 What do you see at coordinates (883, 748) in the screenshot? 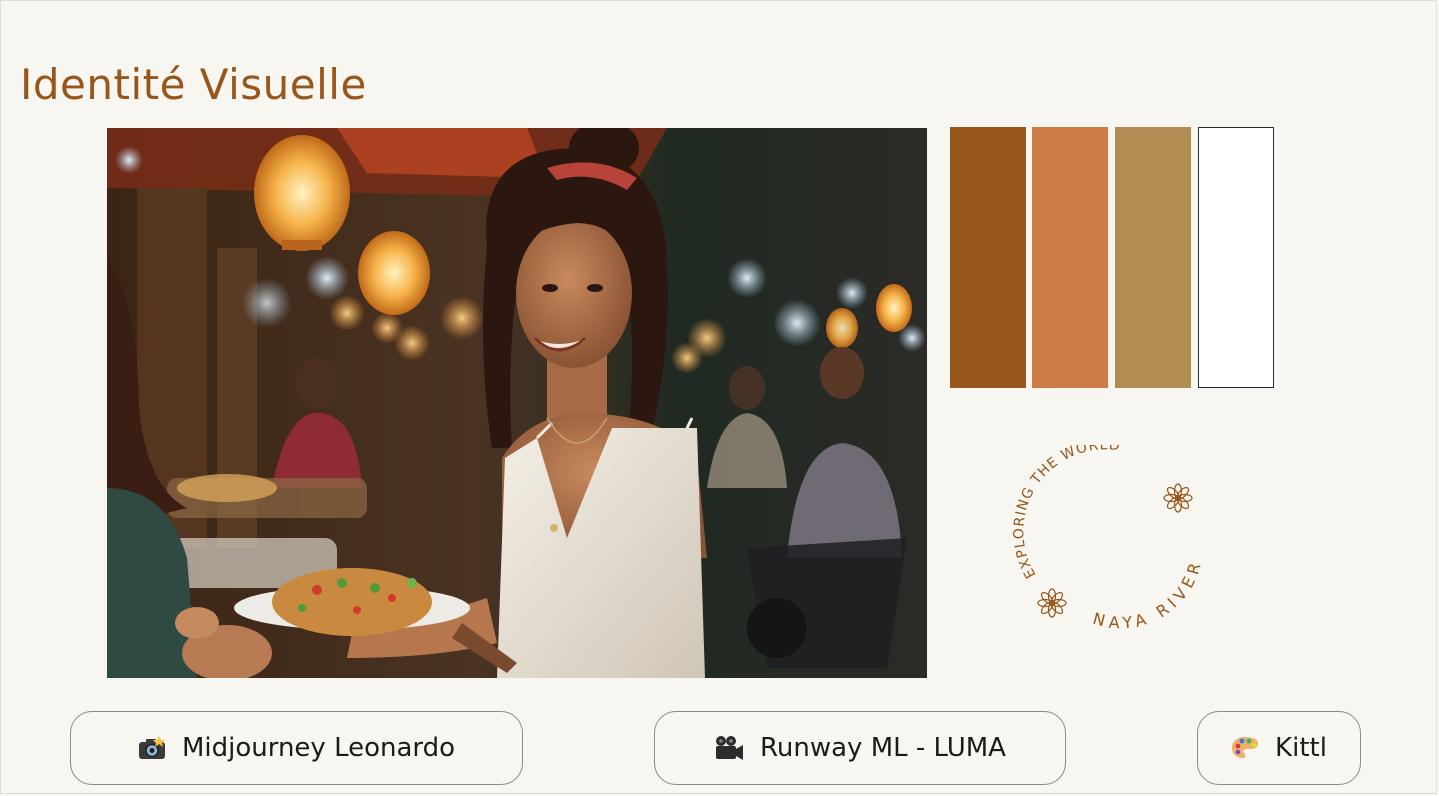
I see `button-label: Runway ML - LUMA` at bounding box center [883, 748].